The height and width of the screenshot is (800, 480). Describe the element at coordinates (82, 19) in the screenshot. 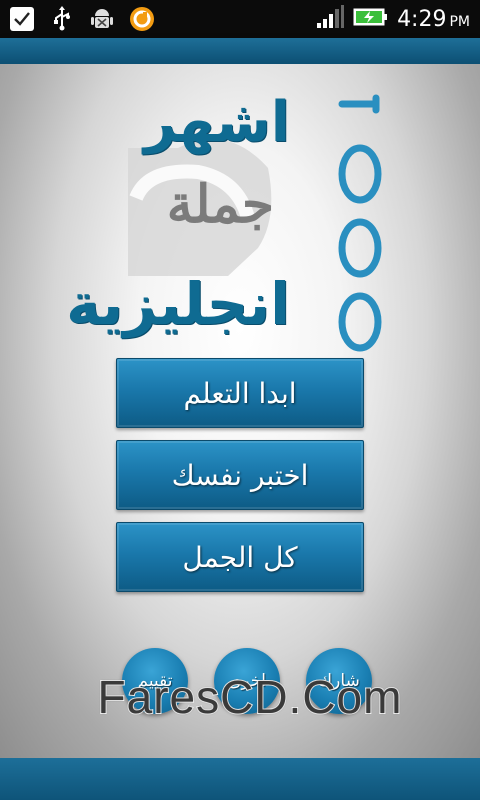

I see `notification-icons` at that location.